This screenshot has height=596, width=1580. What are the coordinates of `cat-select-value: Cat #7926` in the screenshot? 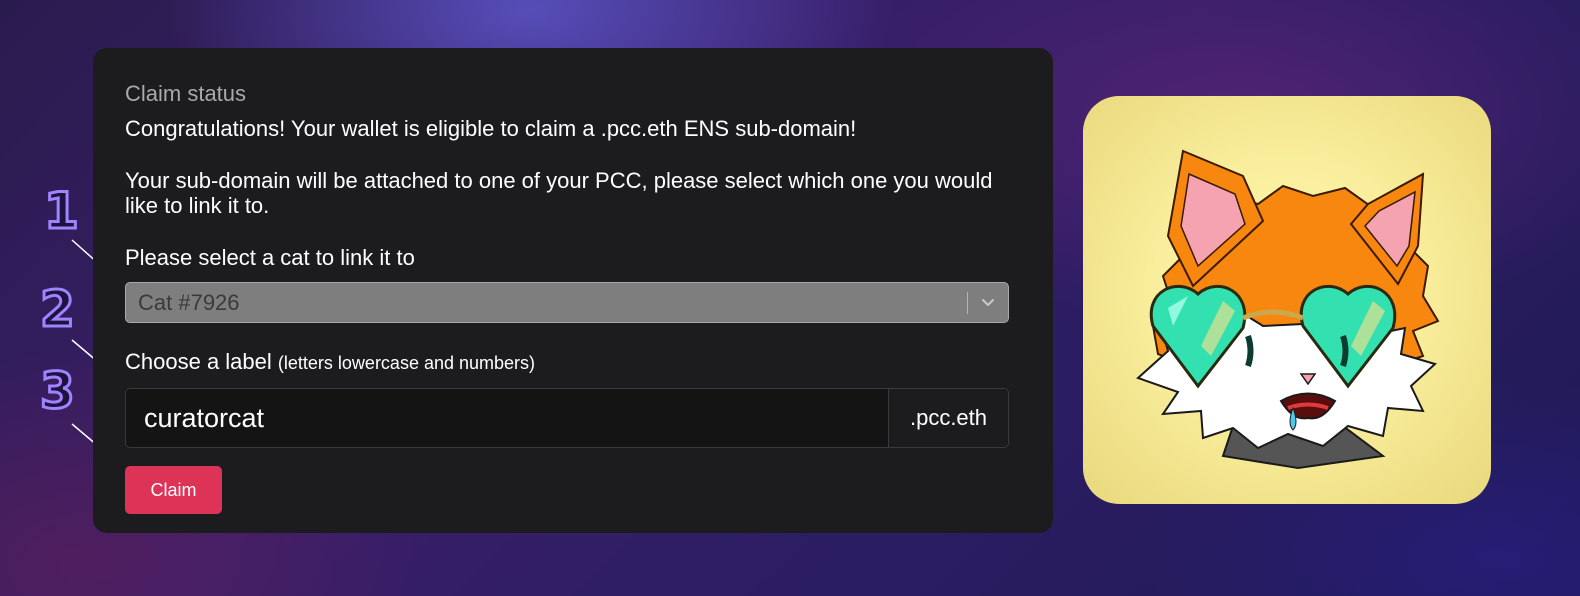 It's located at (189, 302).